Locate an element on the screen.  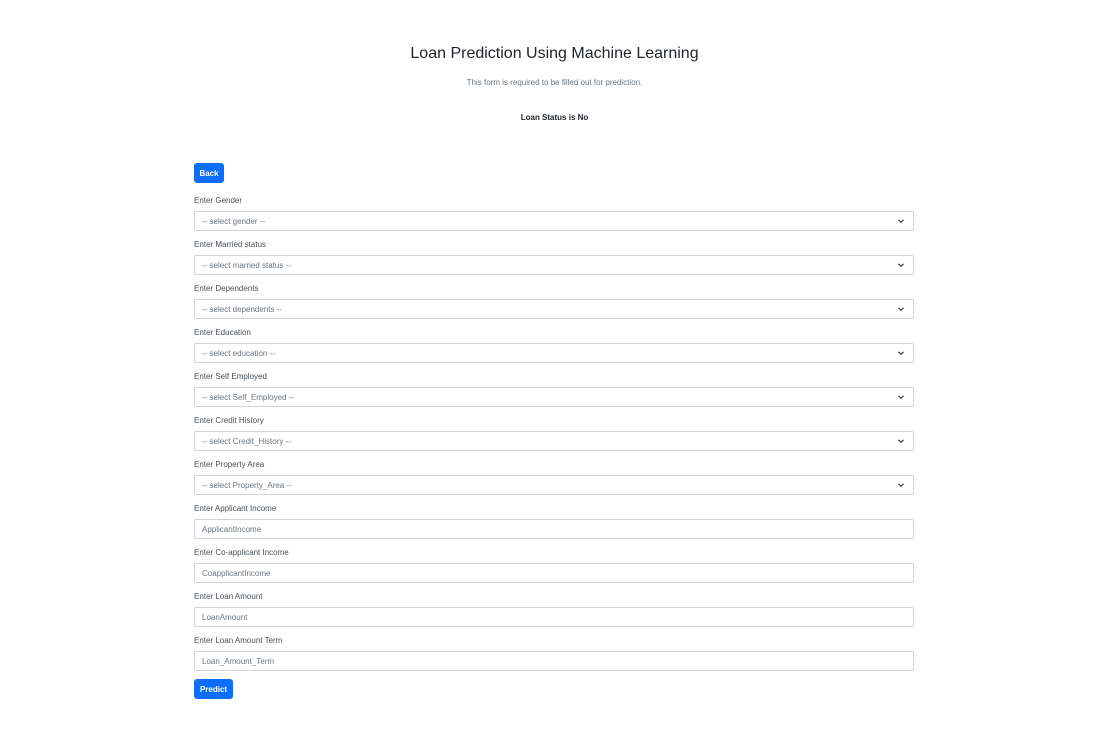
property-area-select: -- select Property_Area -- is located at coordinates (554, 485).